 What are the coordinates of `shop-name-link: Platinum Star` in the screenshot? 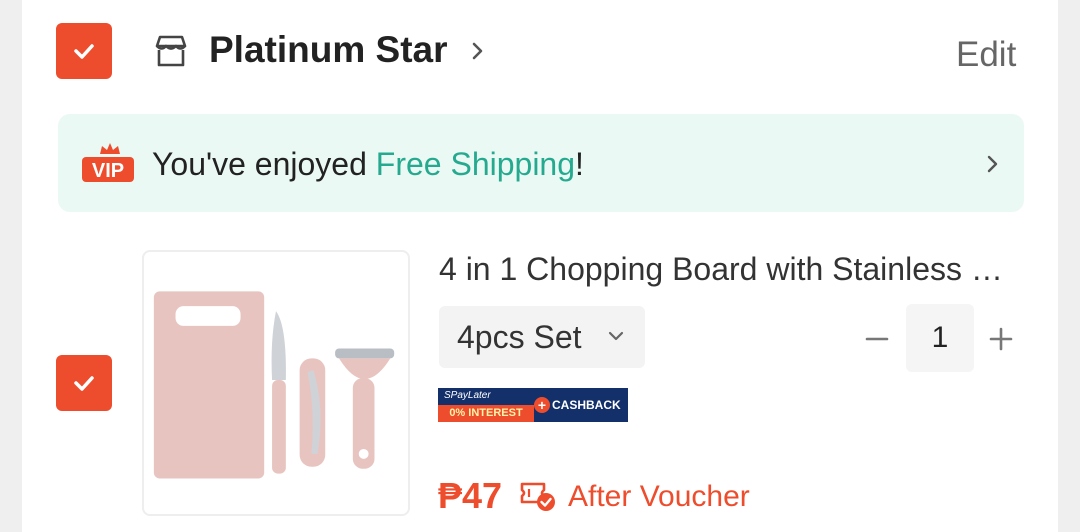 It's located at (328, 50).